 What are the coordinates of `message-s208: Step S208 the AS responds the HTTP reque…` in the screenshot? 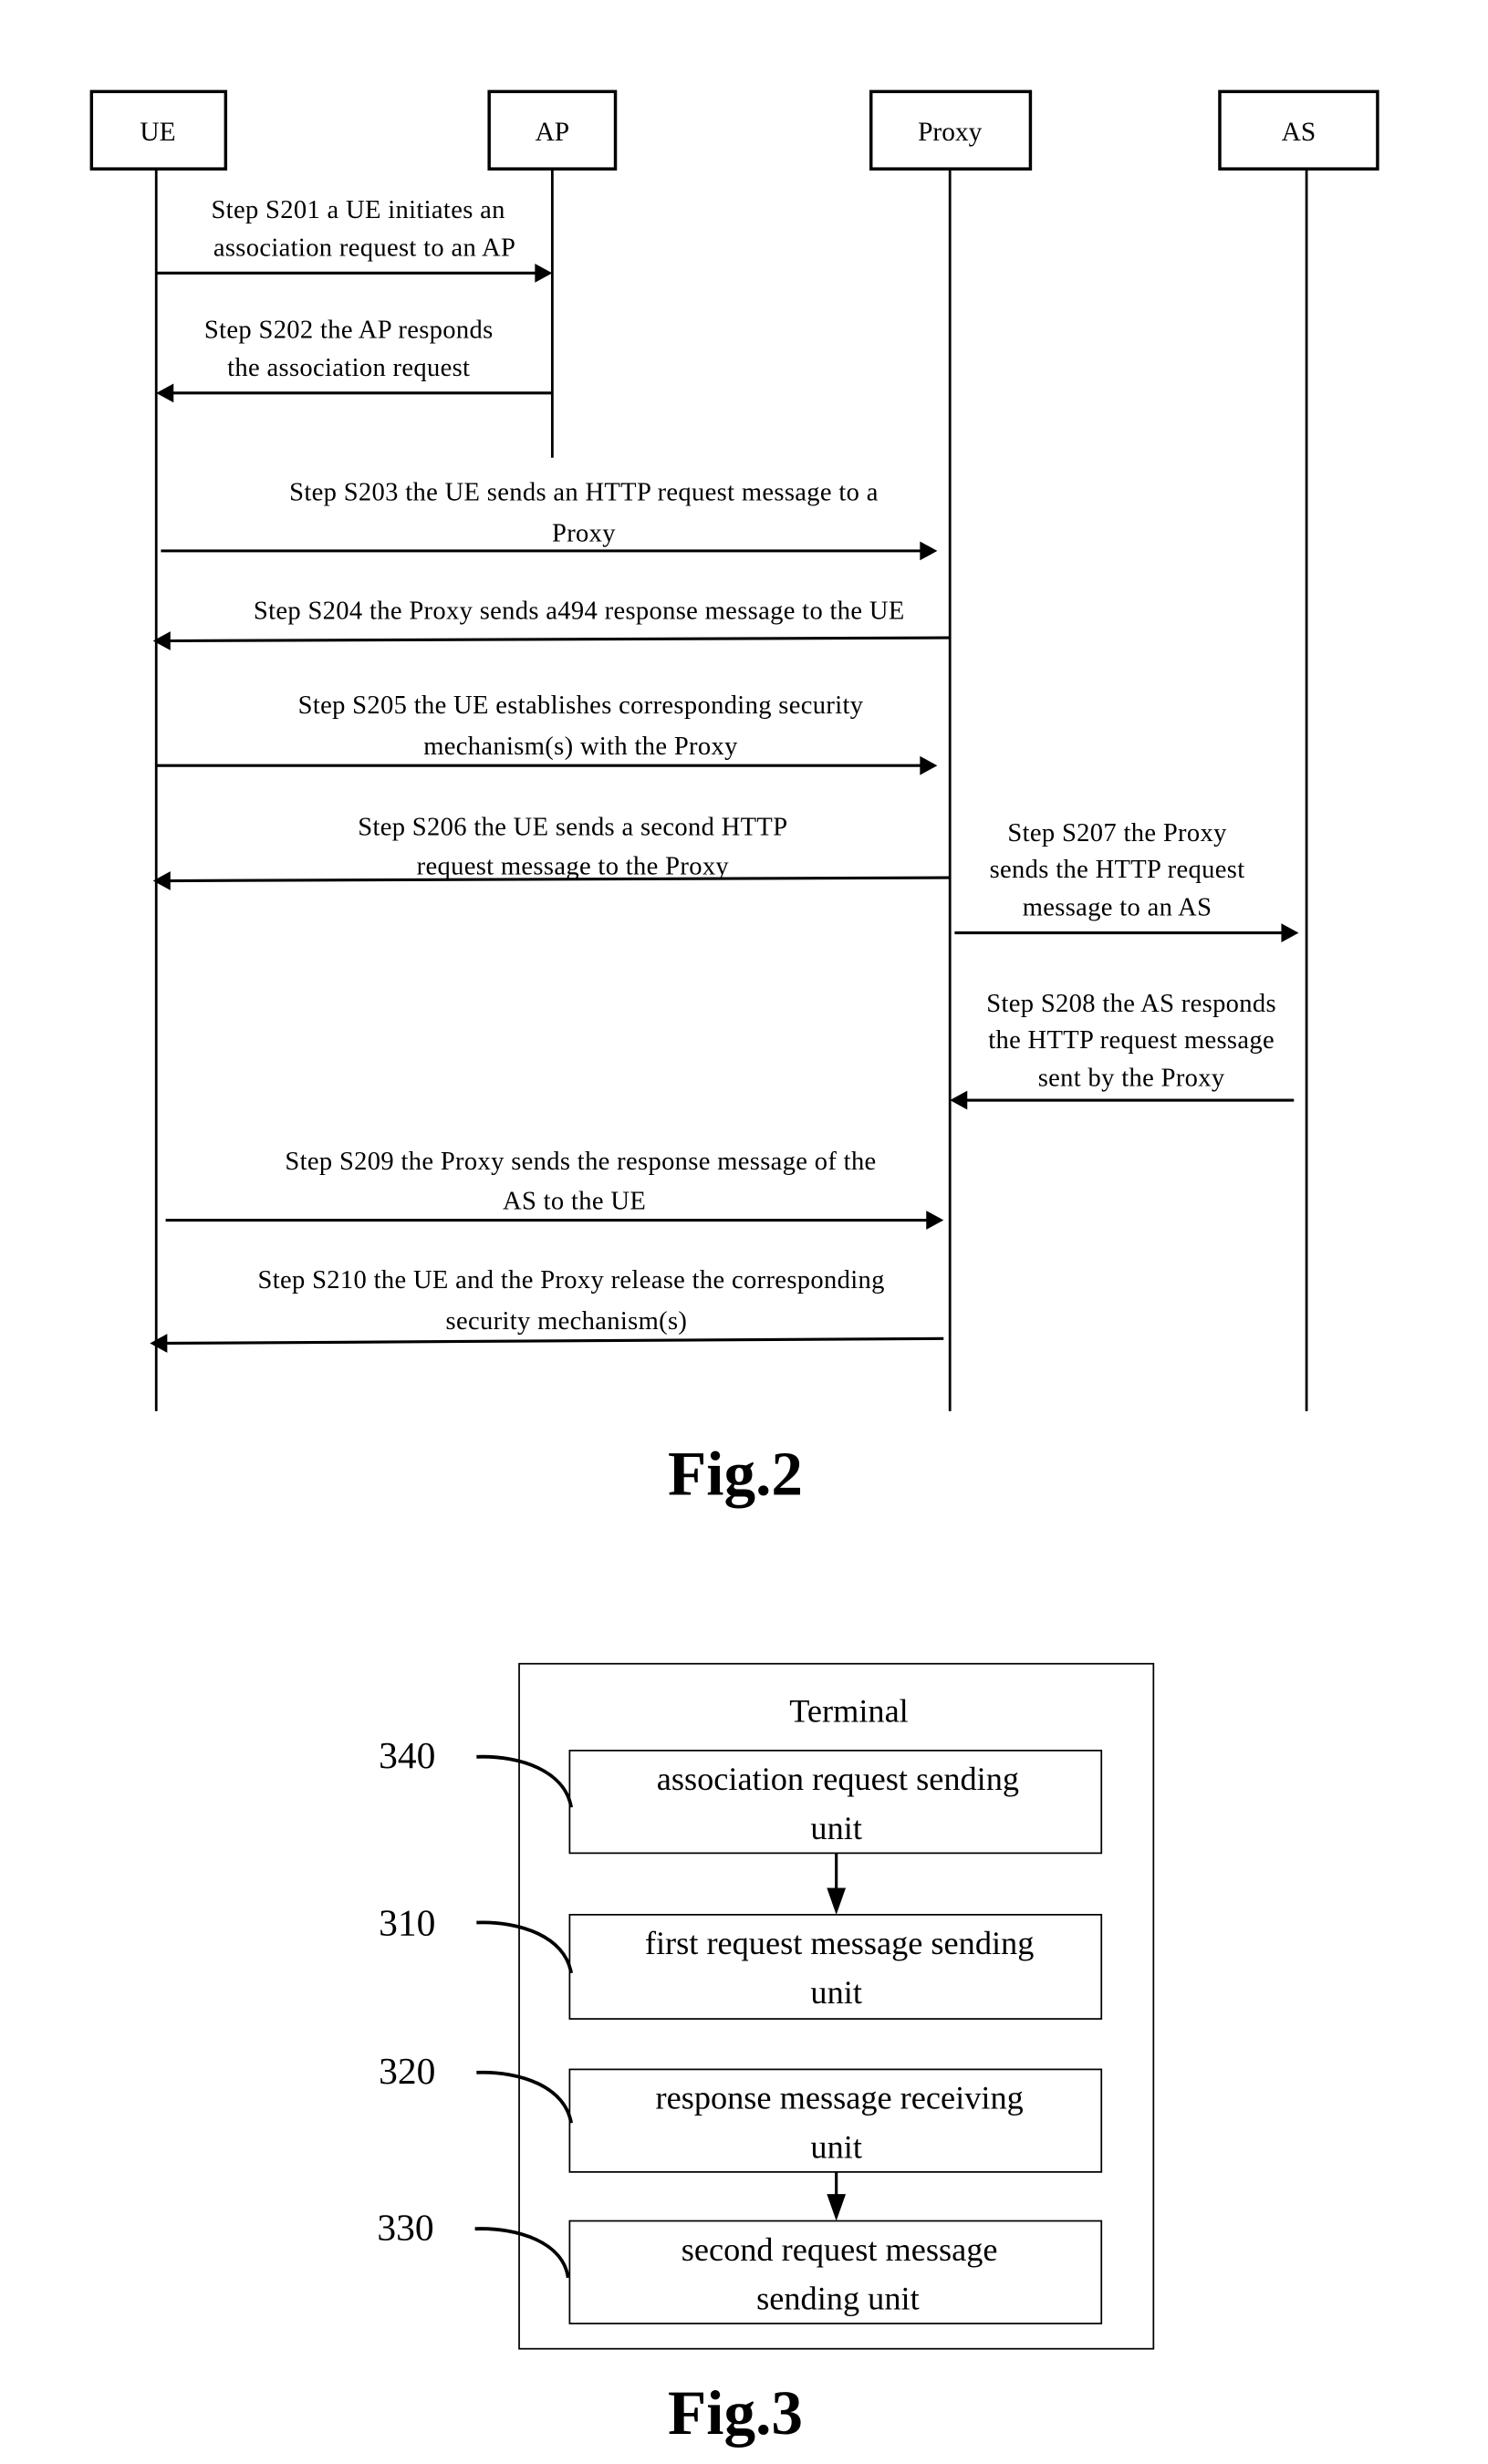 It's located at (1122, 1050).